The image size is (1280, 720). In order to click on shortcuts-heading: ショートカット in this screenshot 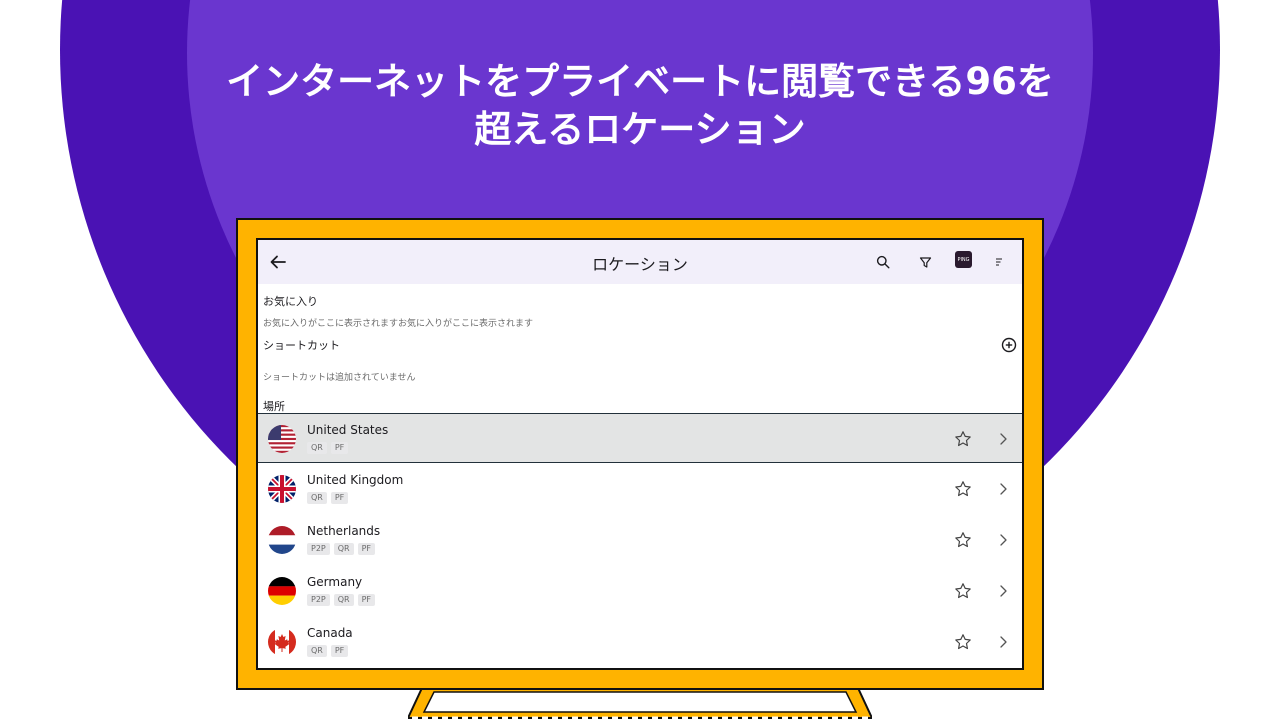, I will do `click(301, 345)`.